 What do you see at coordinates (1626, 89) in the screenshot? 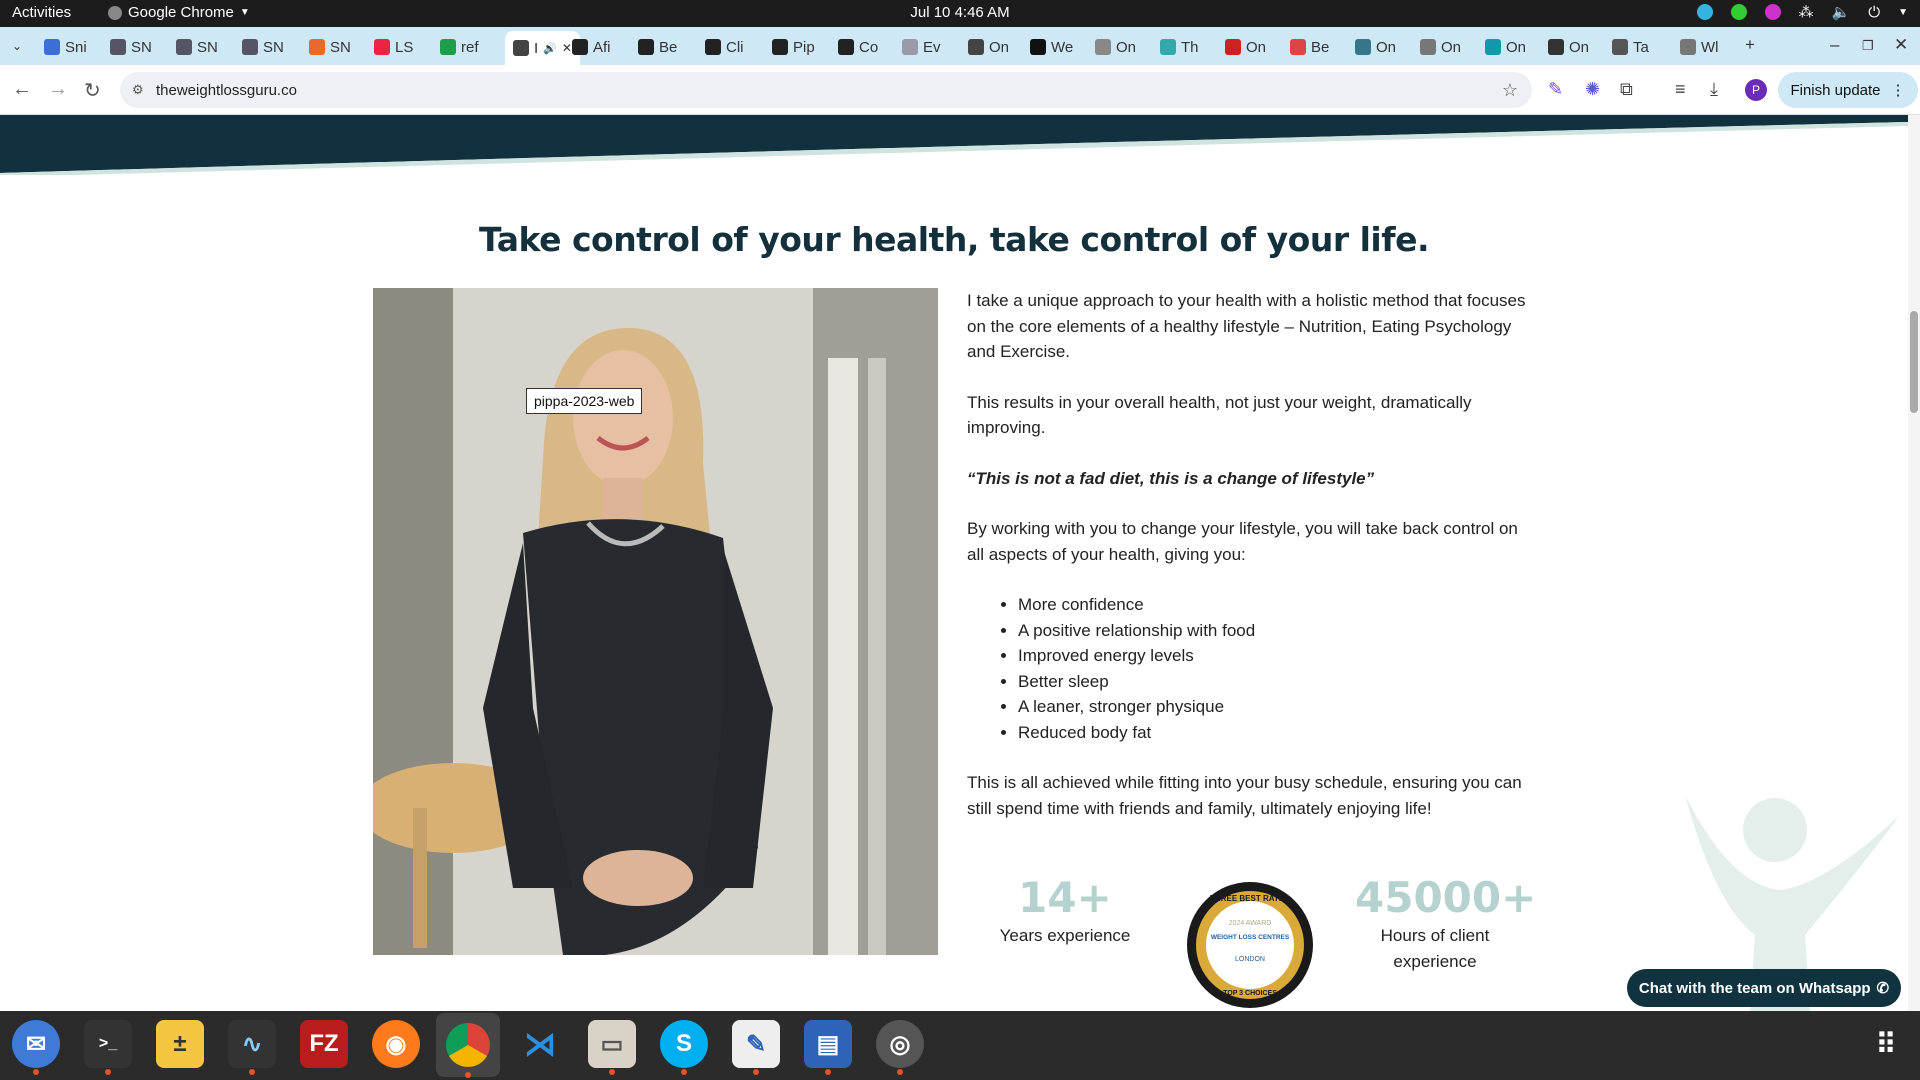
I see `extensions-puzzle-icon: ⧉` at bounding box center [1626, 89].